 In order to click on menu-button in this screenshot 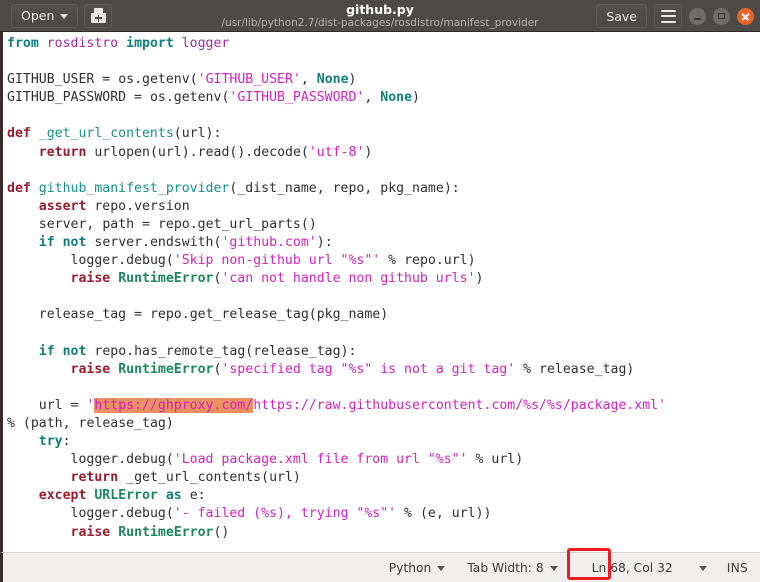, I will do `click(668, 16)`.